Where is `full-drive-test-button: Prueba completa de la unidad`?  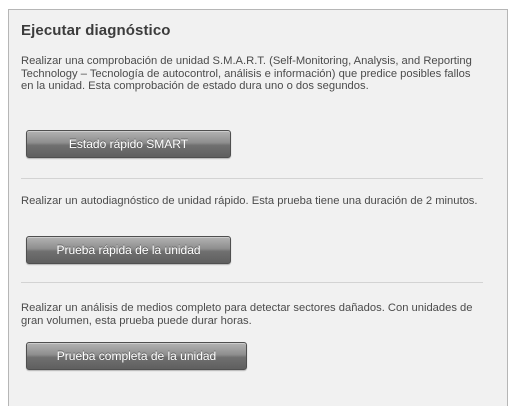 full-drive-test-button: Prueba completa de la unidad is located at coordinates (136, 356).